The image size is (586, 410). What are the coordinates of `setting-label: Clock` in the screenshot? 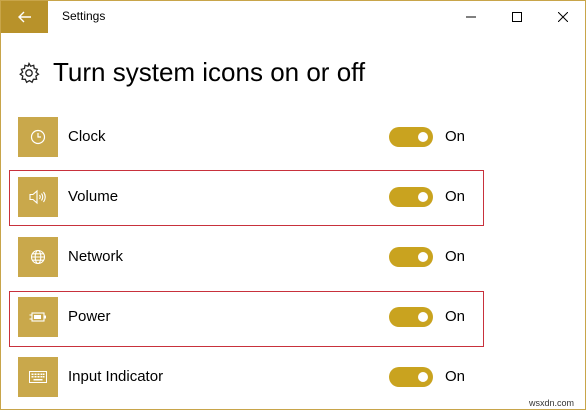 It's located at (87, 136).